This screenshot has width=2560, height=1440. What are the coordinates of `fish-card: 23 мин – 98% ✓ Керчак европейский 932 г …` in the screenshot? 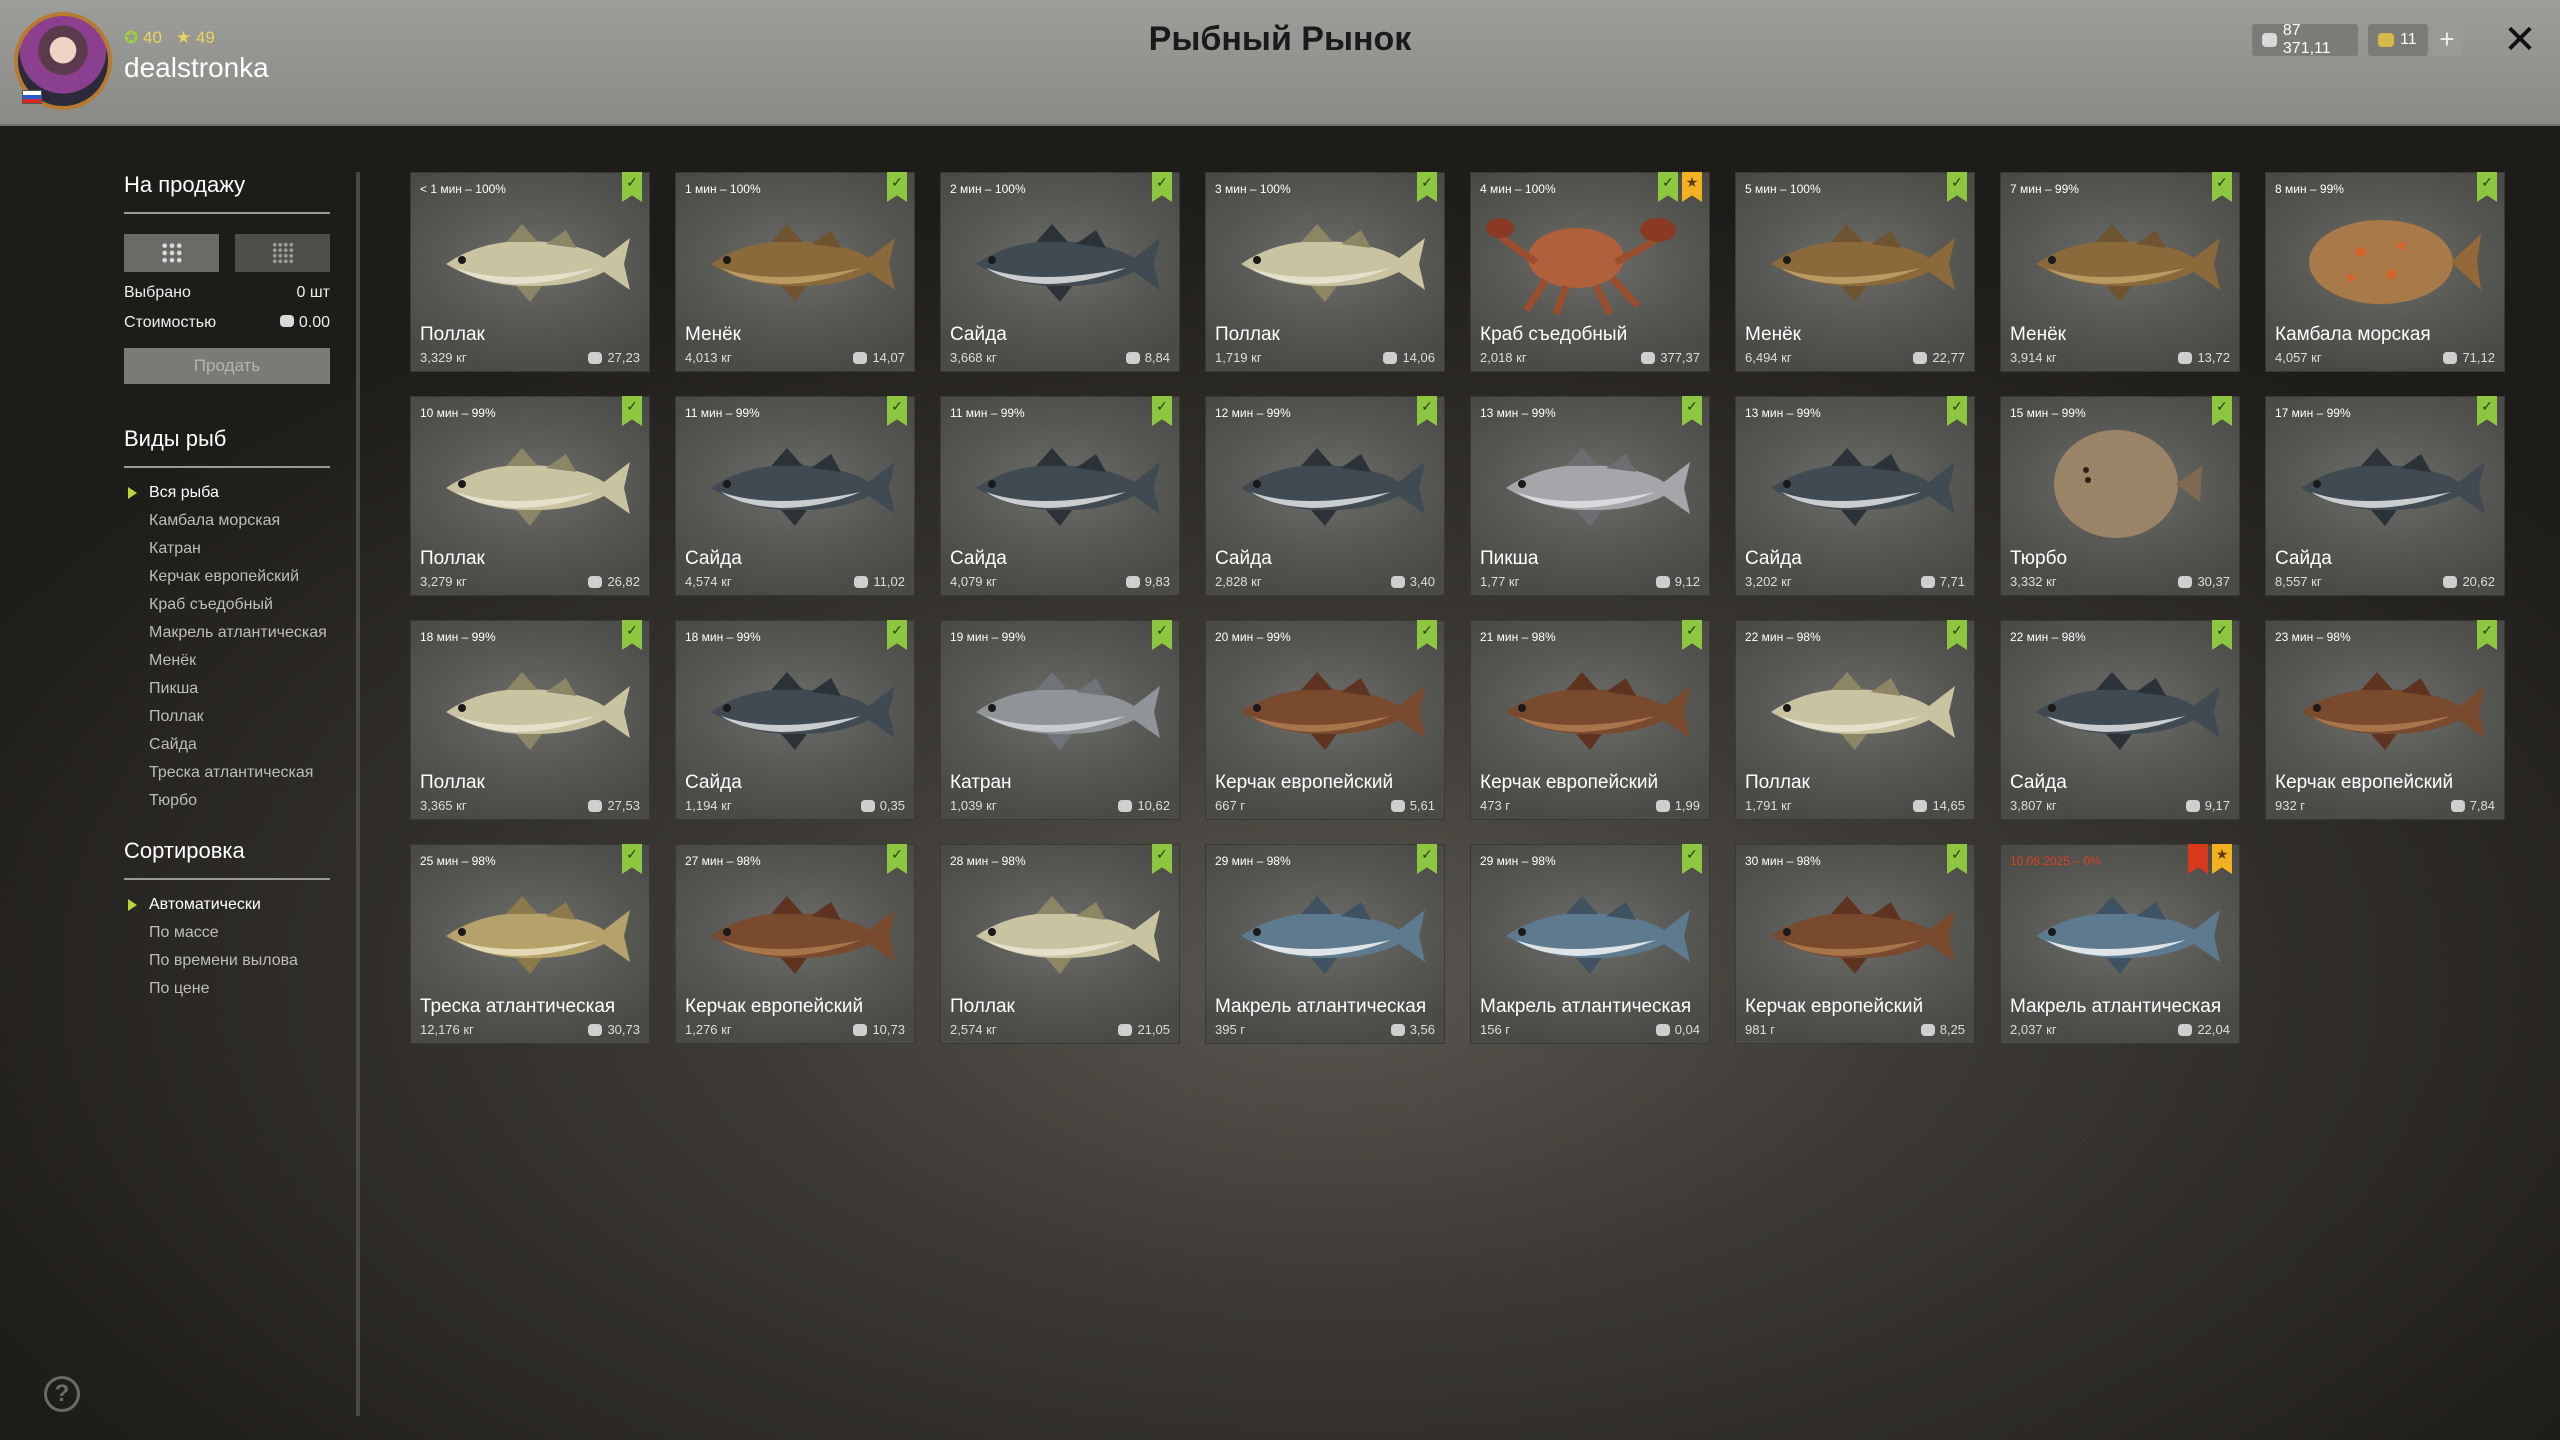 It's located at (2385, 720).